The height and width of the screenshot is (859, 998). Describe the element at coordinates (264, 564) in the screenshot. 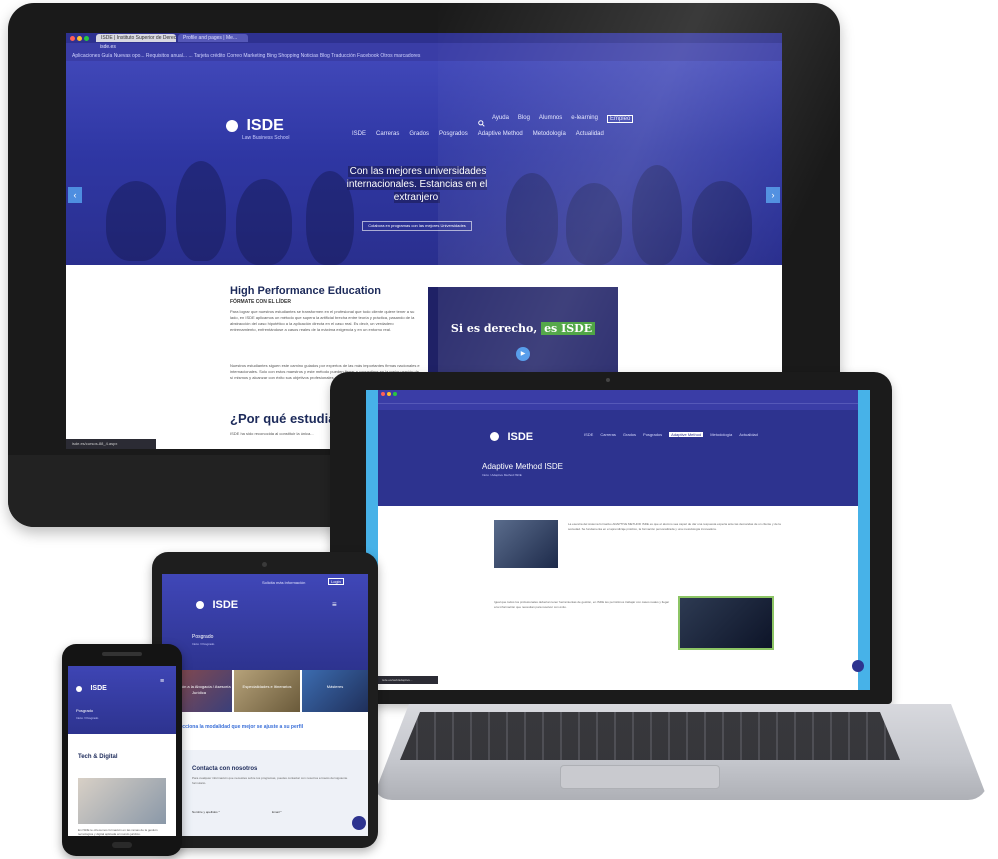

I see `tablet-camera-icon` at that location.